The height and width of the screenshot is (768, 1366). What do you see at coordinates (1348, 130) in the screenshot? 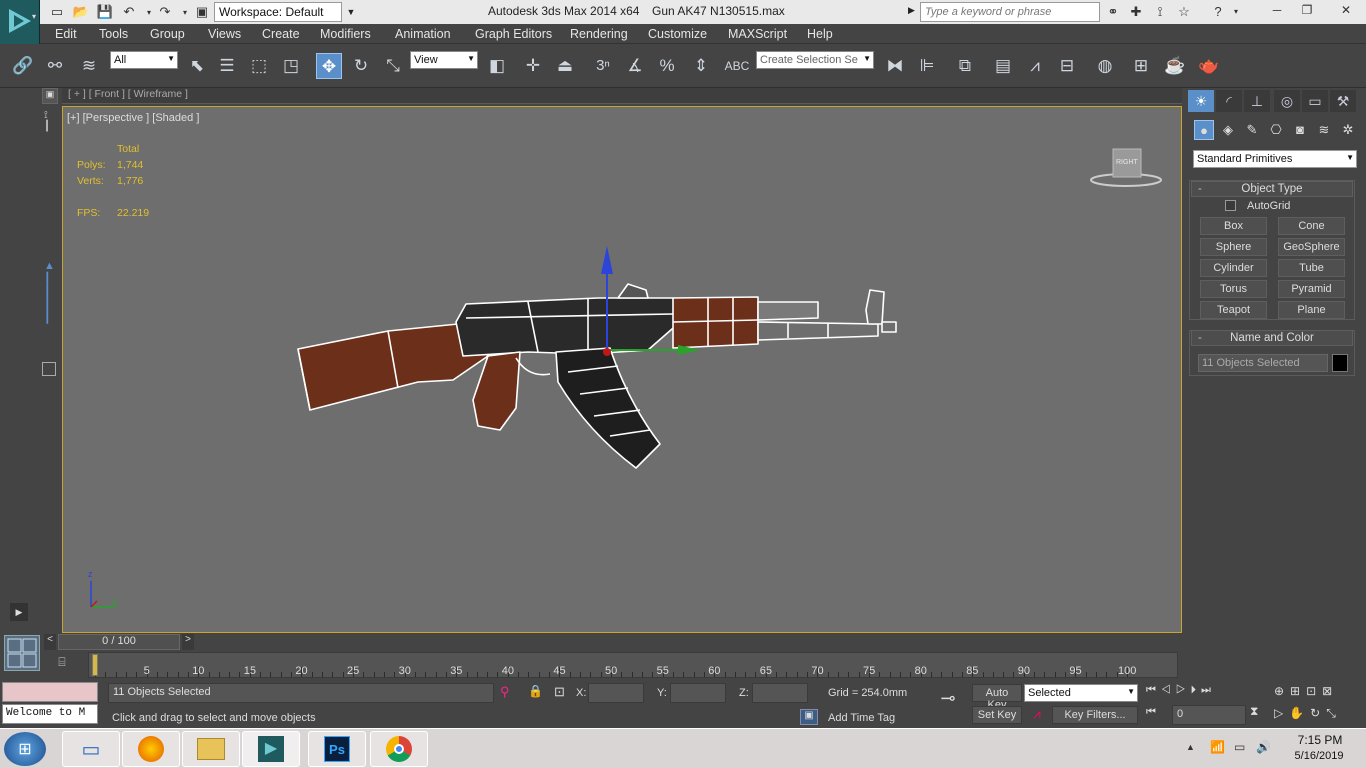
I see `systems-icon: ✲` at bounding box center [1348, 130].